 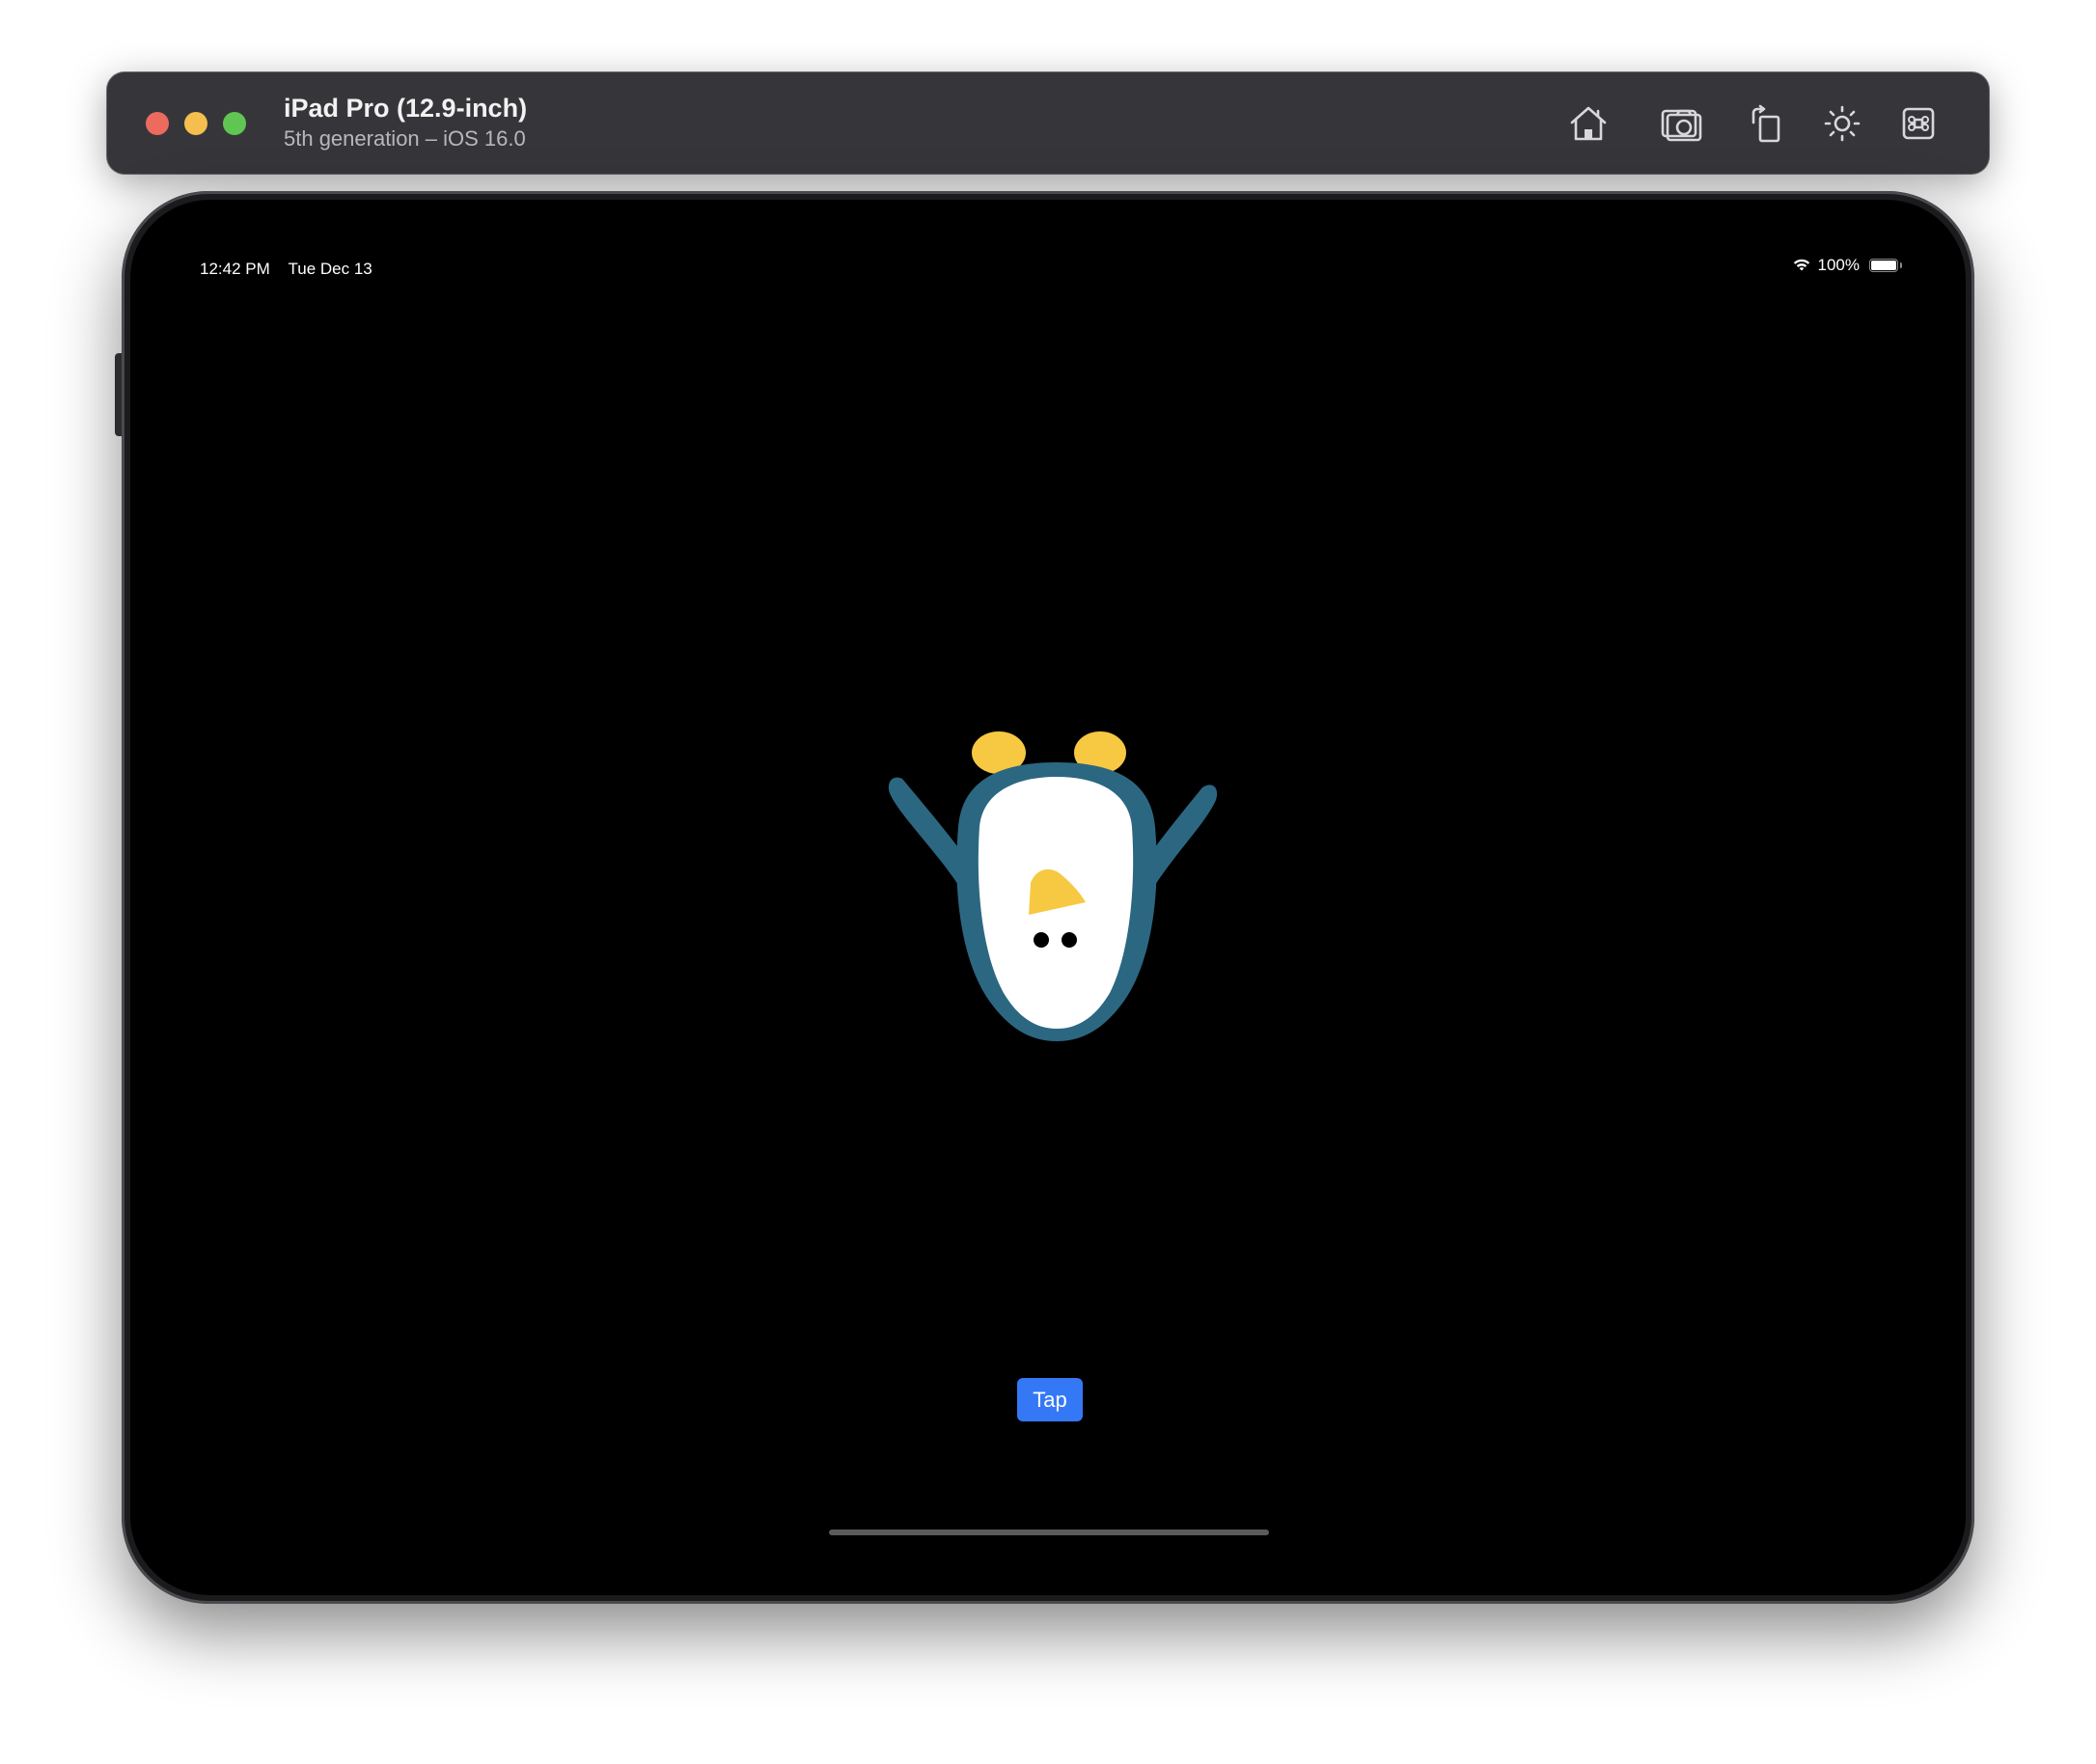 What do you see at coordinates (1842, 123) in the screenshot?
I see `appearance-icon` at bounding box center [1842, 123].